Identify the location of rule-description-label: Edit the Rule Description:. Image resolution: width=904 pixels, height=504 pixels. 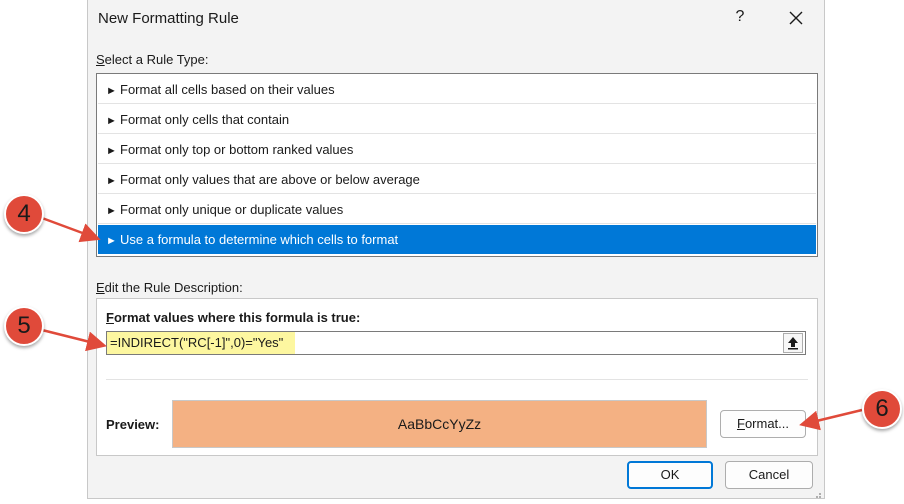
(169, 287).